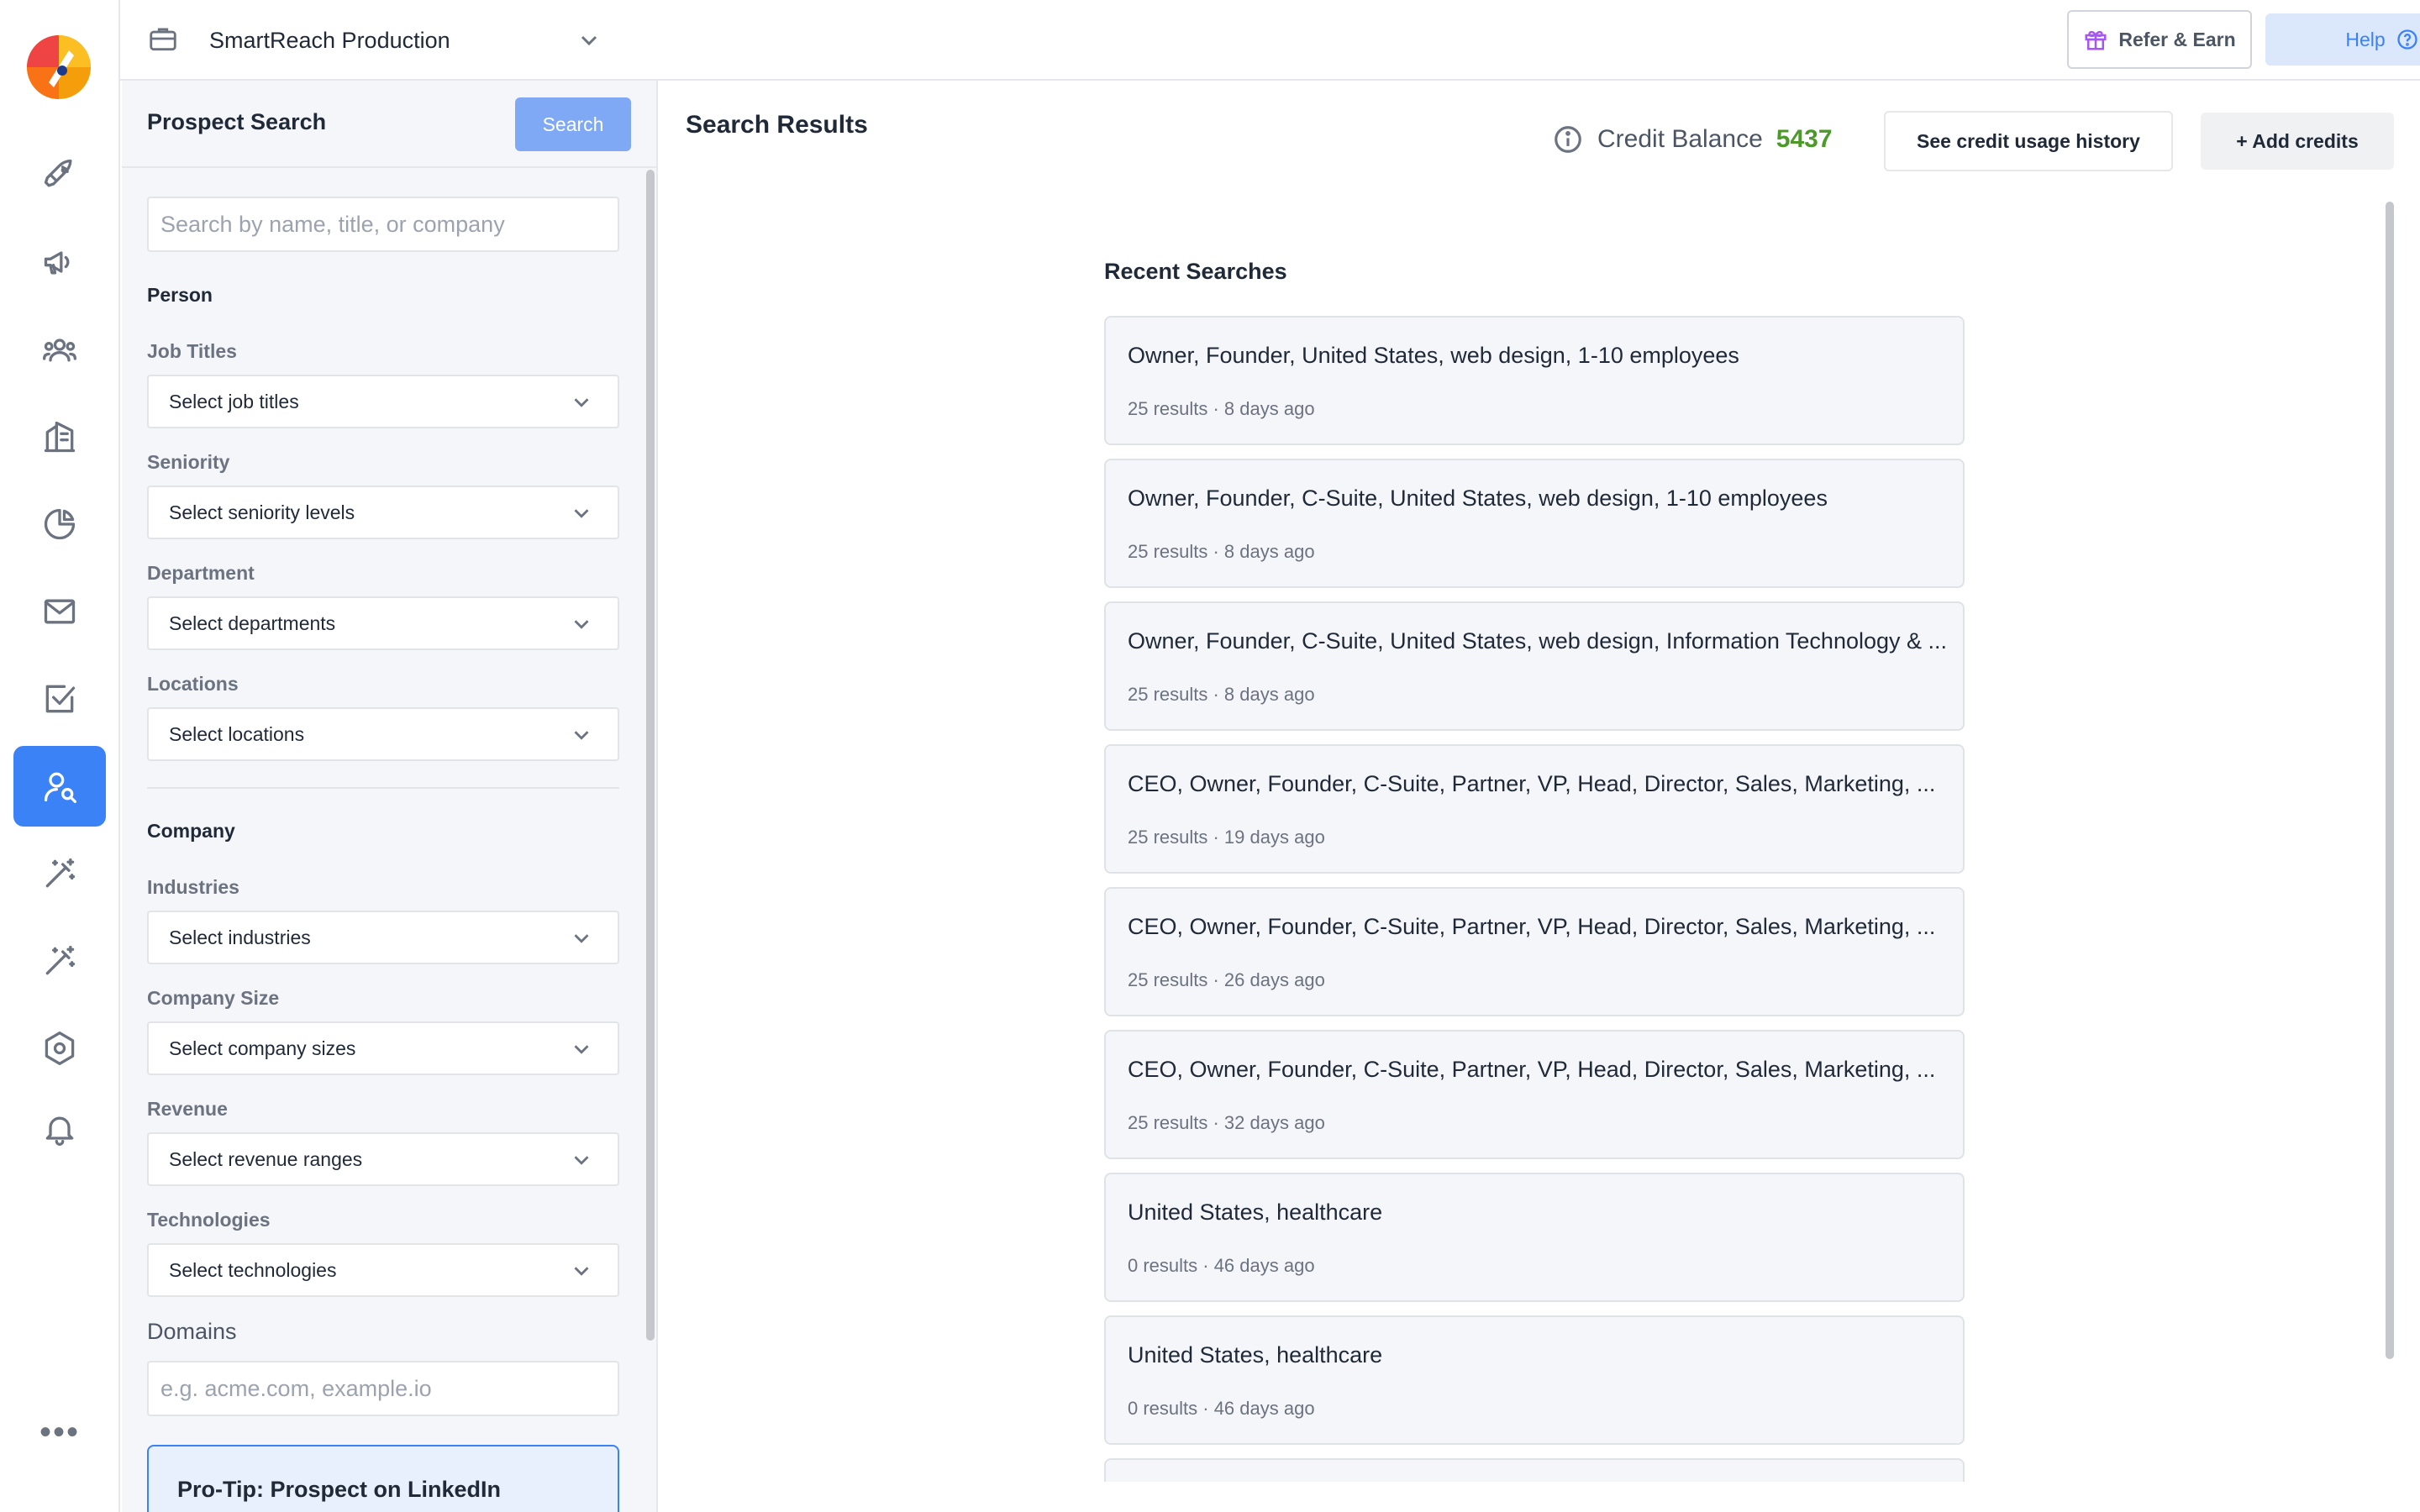 The height and width of the screenshot is (1512, 2420). Describe the element at coordinates (57, 263) in the screenshot. I see `megaphone-icon` at that location.